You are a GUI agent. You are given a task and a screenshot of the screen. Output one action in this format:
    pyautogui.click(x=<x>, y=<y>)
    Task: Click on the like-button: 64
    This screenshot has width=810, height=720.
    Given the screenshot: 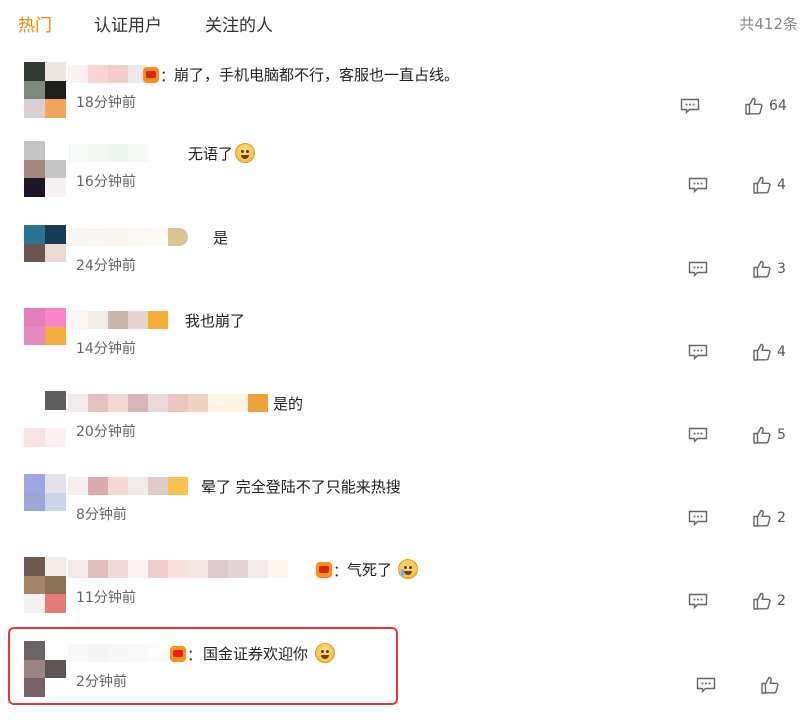 What is the action you would take?
    pyautogui.click(x=765, y=106)
    